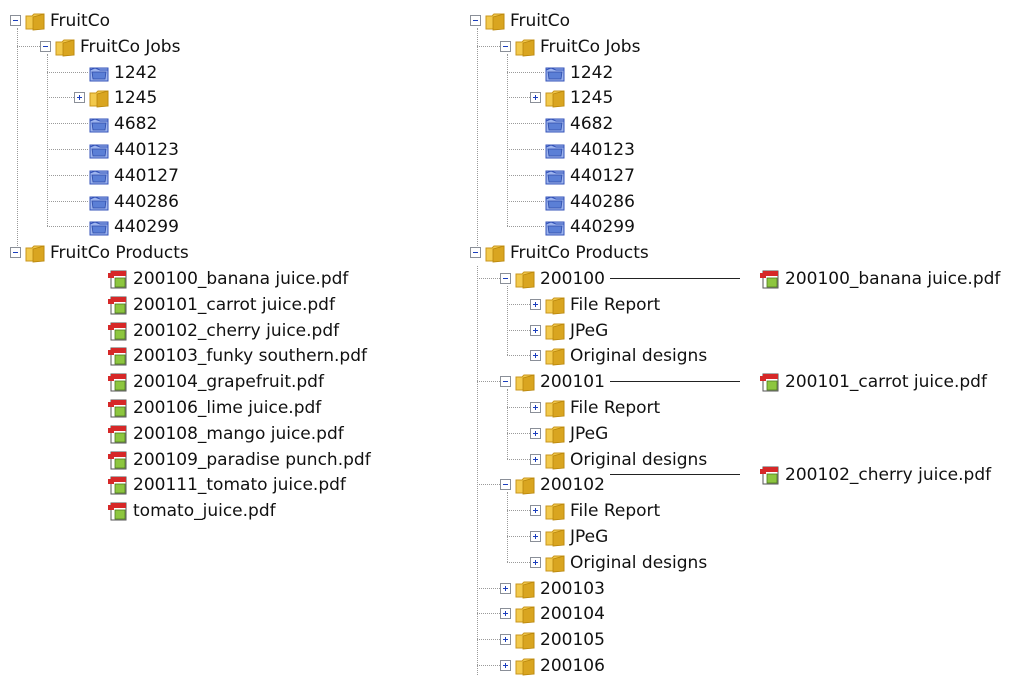  Describe the element at coordinates (239, 485) in the screenshot. I see `pdf-file-item-label: 200111_tomato juice.pdf` at that location.